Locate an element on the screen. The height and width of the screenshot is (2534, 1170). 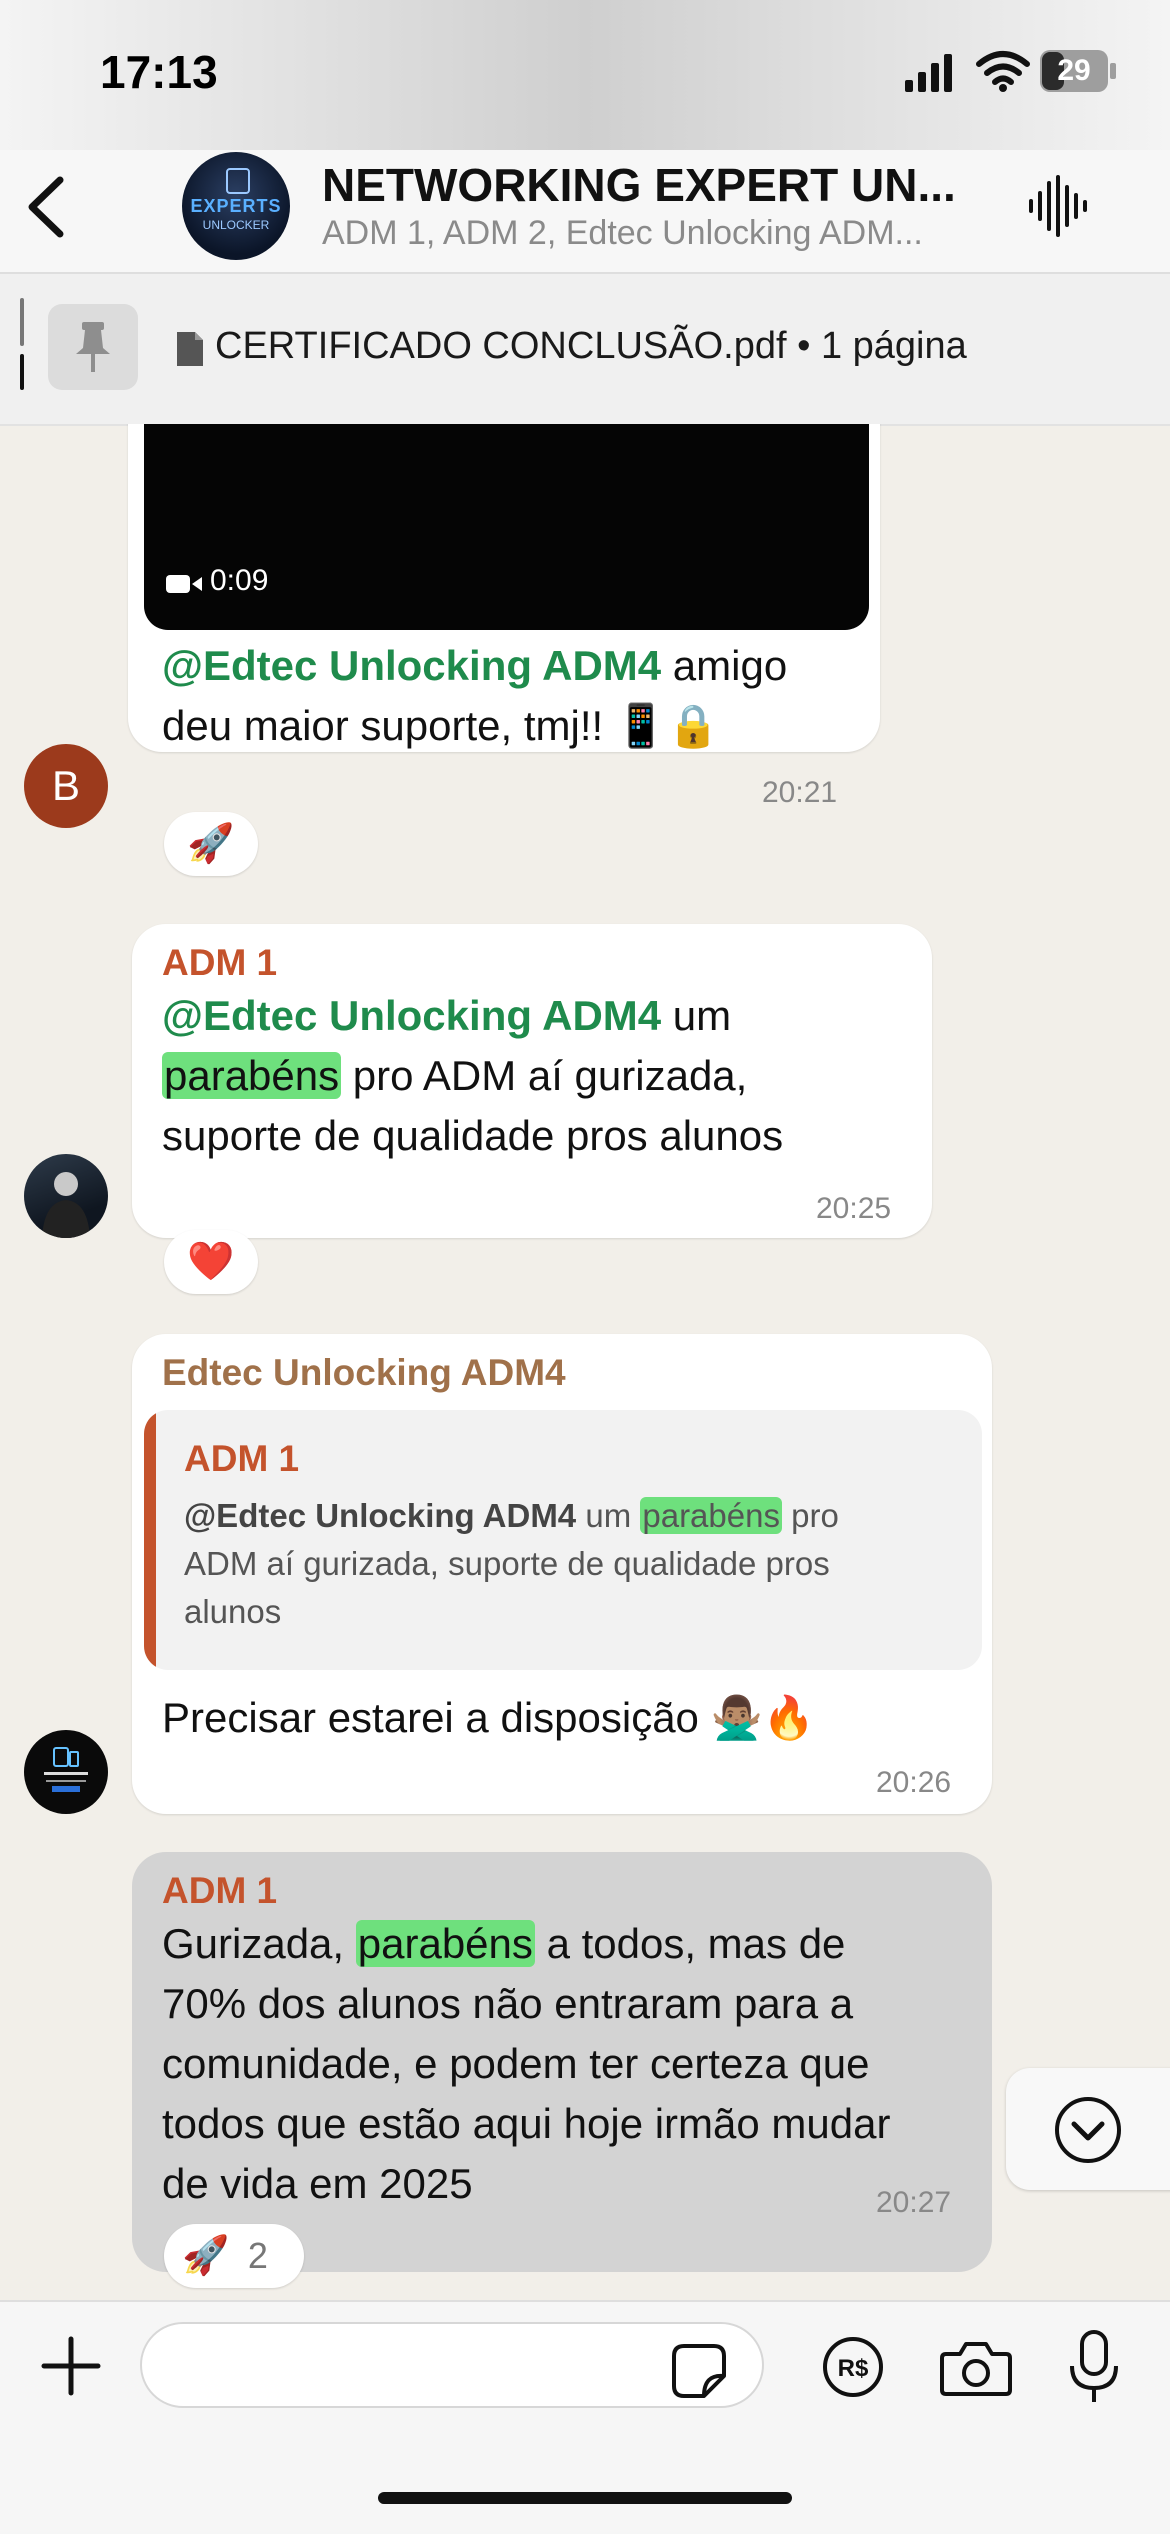
message-text-part: todos que estão aqui hoje irmão mudar is located at coordinates (526, 2123).